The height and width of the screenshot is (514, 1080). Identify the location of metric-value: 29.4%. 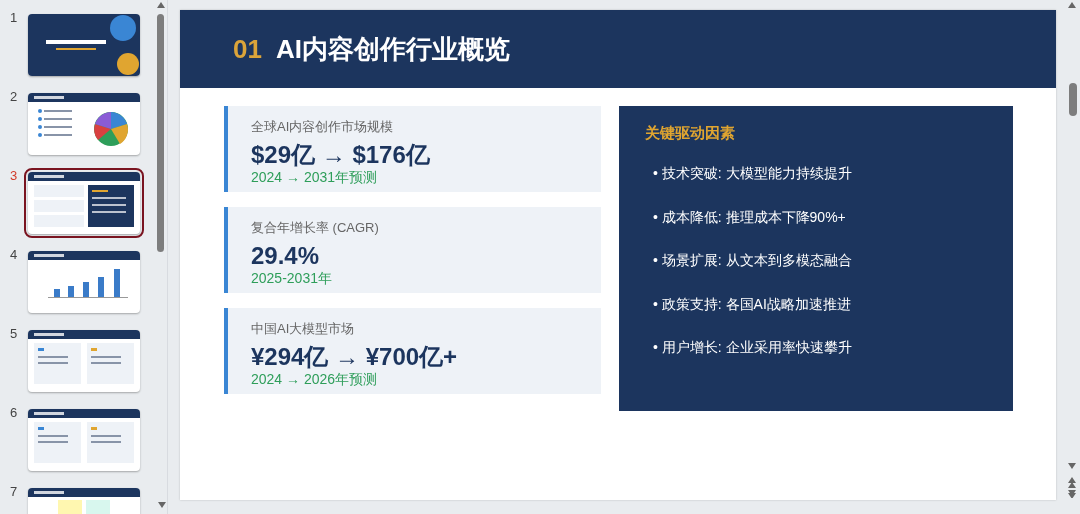
(285, 256).